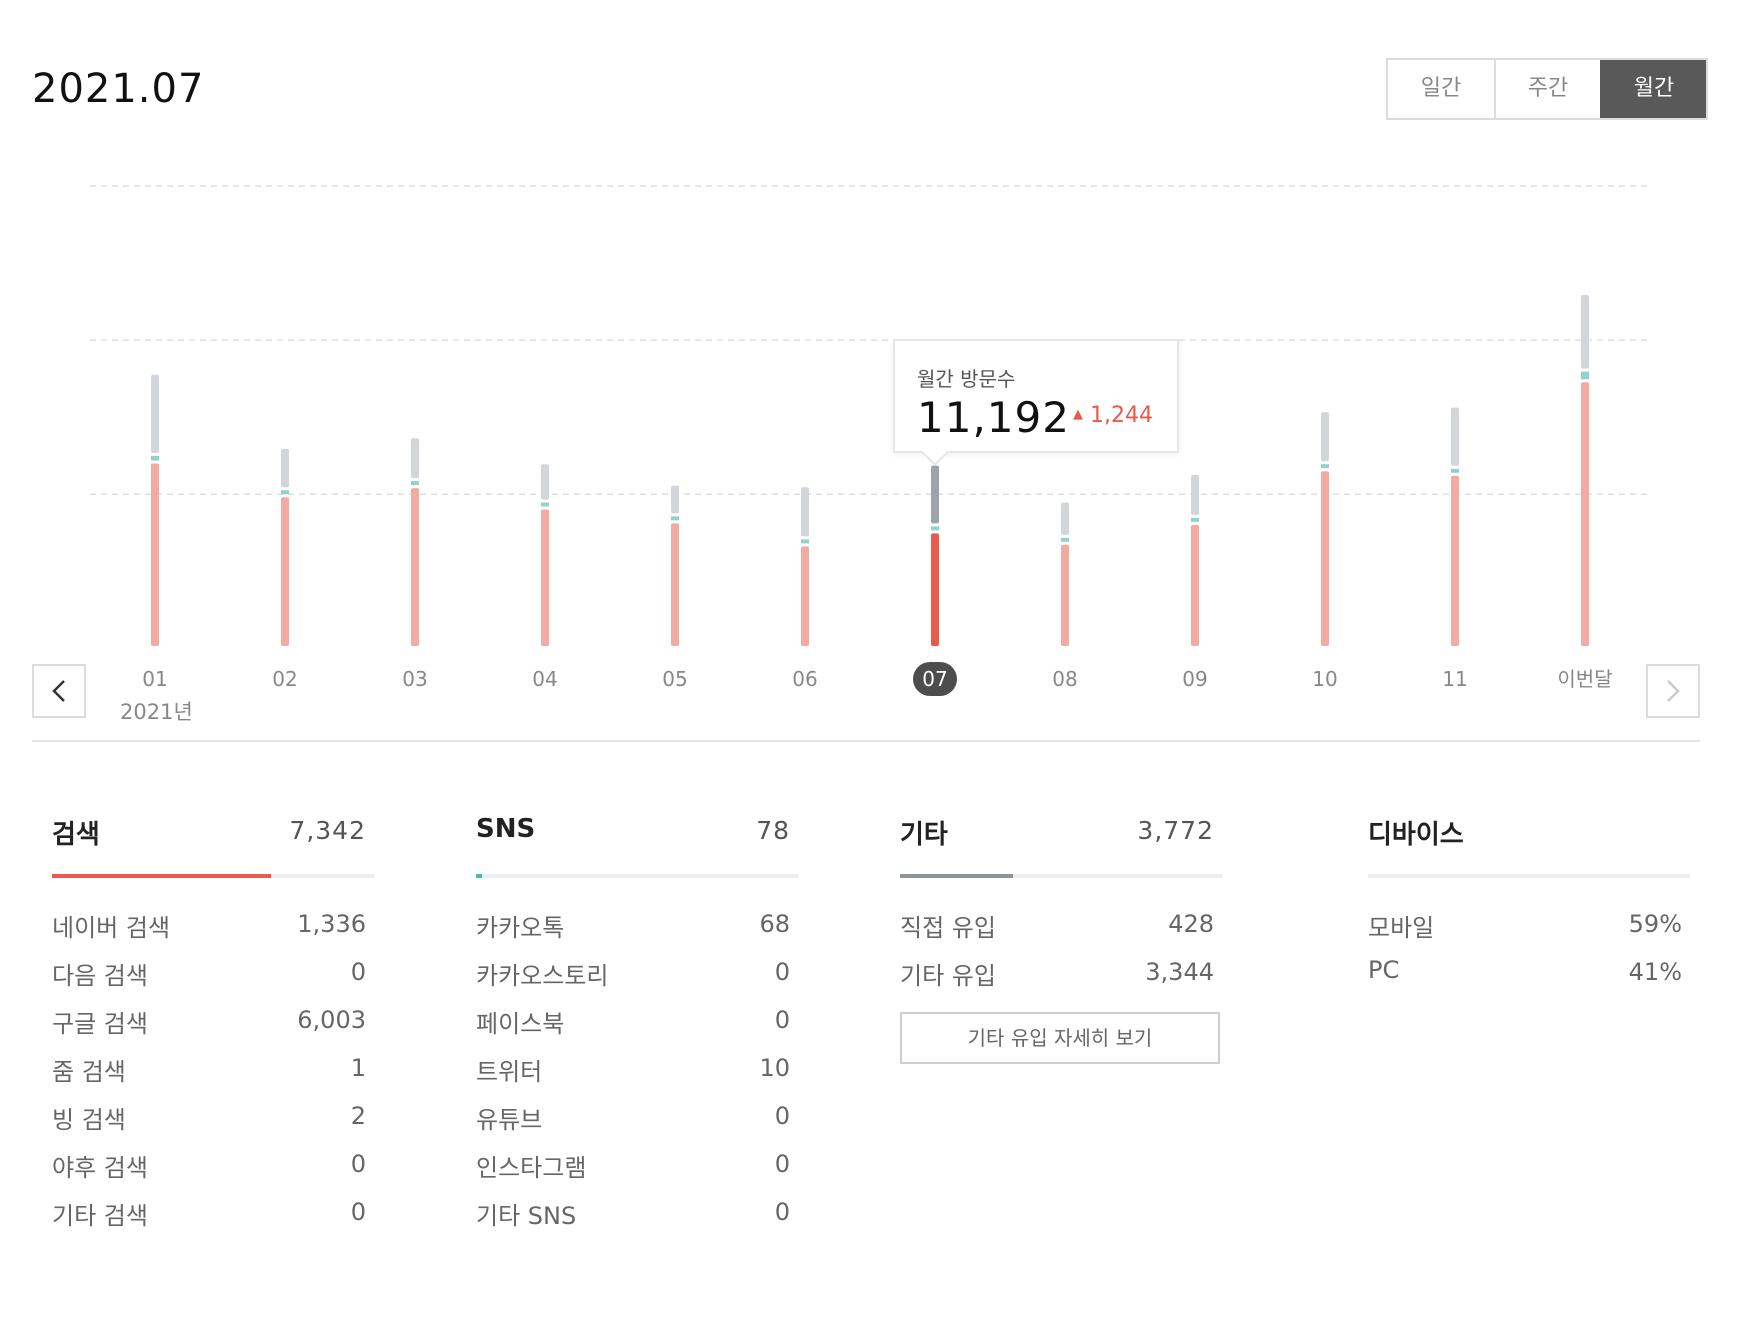 This screenshot has width=1754, height=1339. Describe the element at coordinates (637, 876) in the screenshot. I see `sns-share-bar` at that location.